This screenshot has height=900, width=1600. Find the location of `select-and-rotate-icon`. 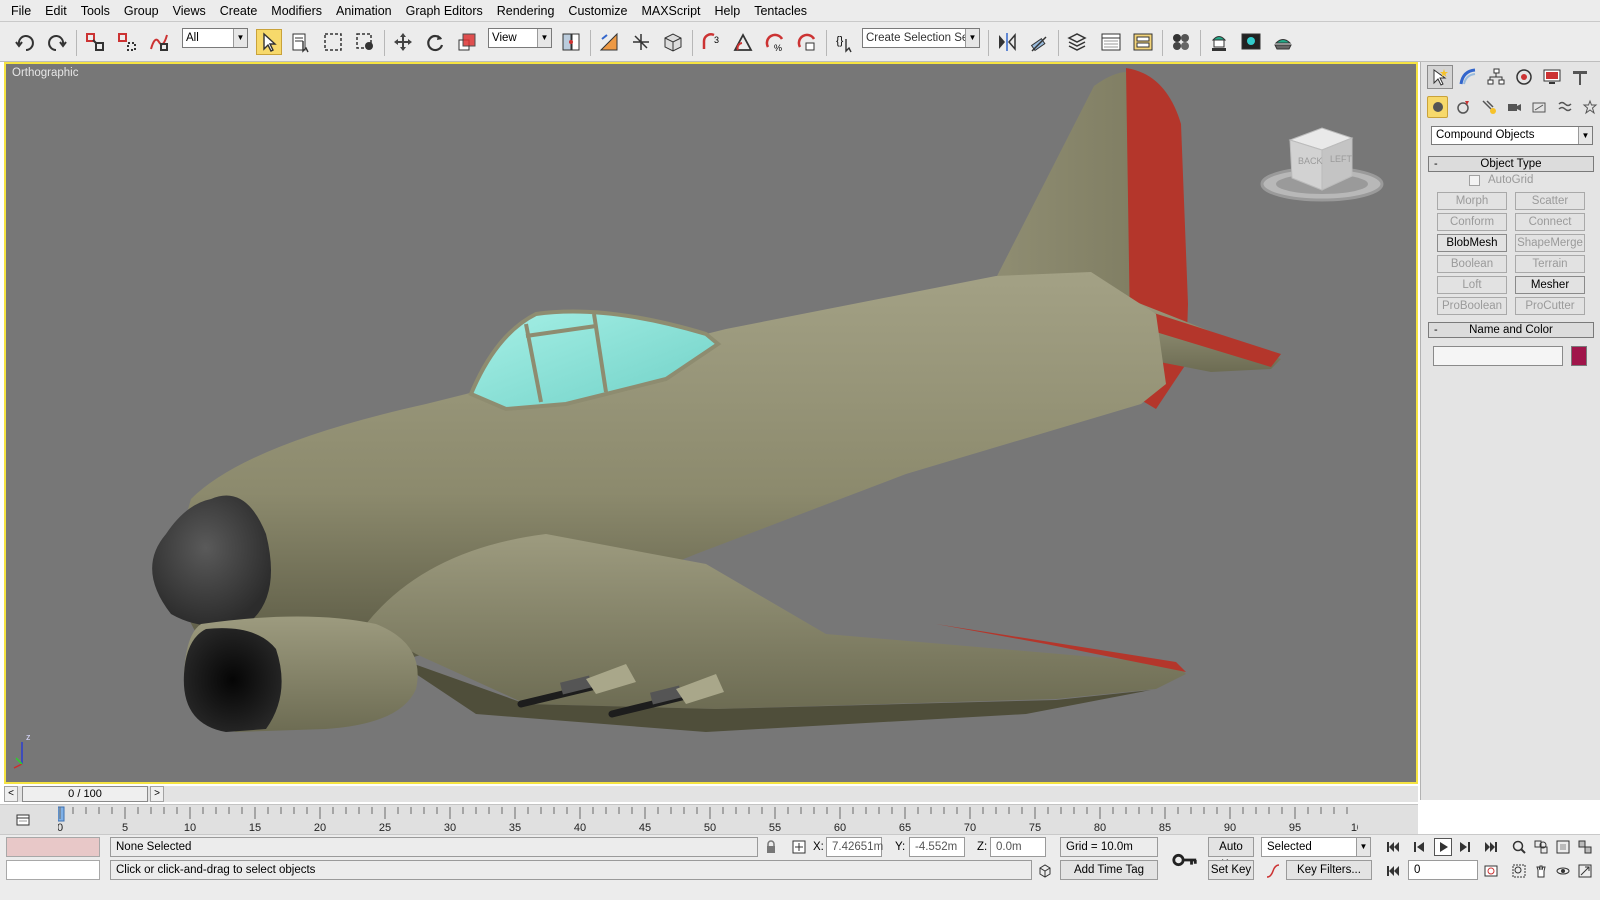

select-and-rotate-icon is located at coordinates (435, 42).